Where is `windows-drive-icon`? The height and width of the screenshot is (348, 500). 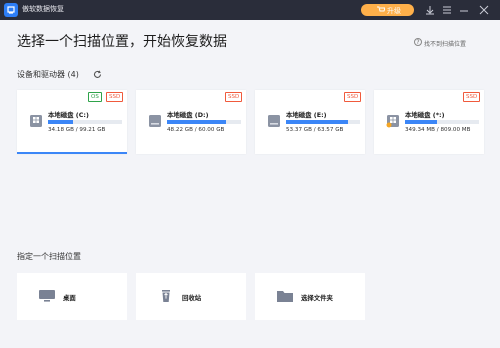
windows-drive-icon is located at coordinates (36, 121).